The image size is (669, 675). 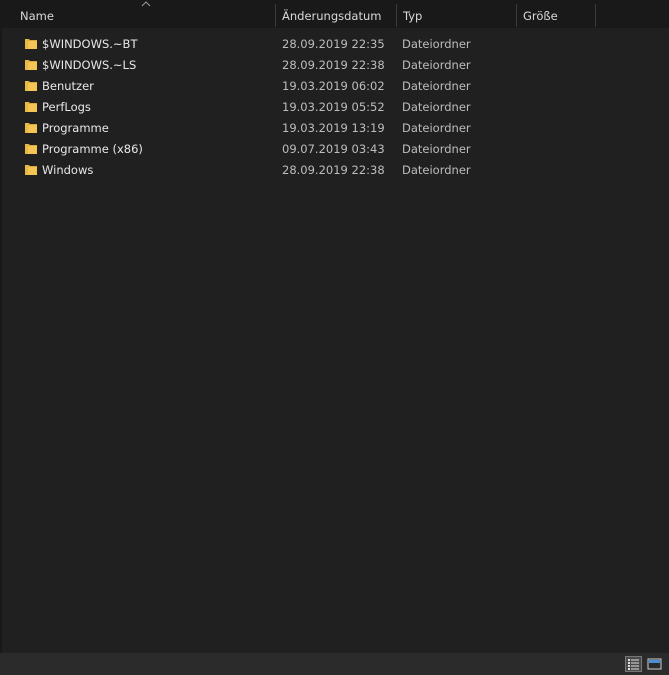 I want to click on column-type: Typ, so click(x=456, y=14).